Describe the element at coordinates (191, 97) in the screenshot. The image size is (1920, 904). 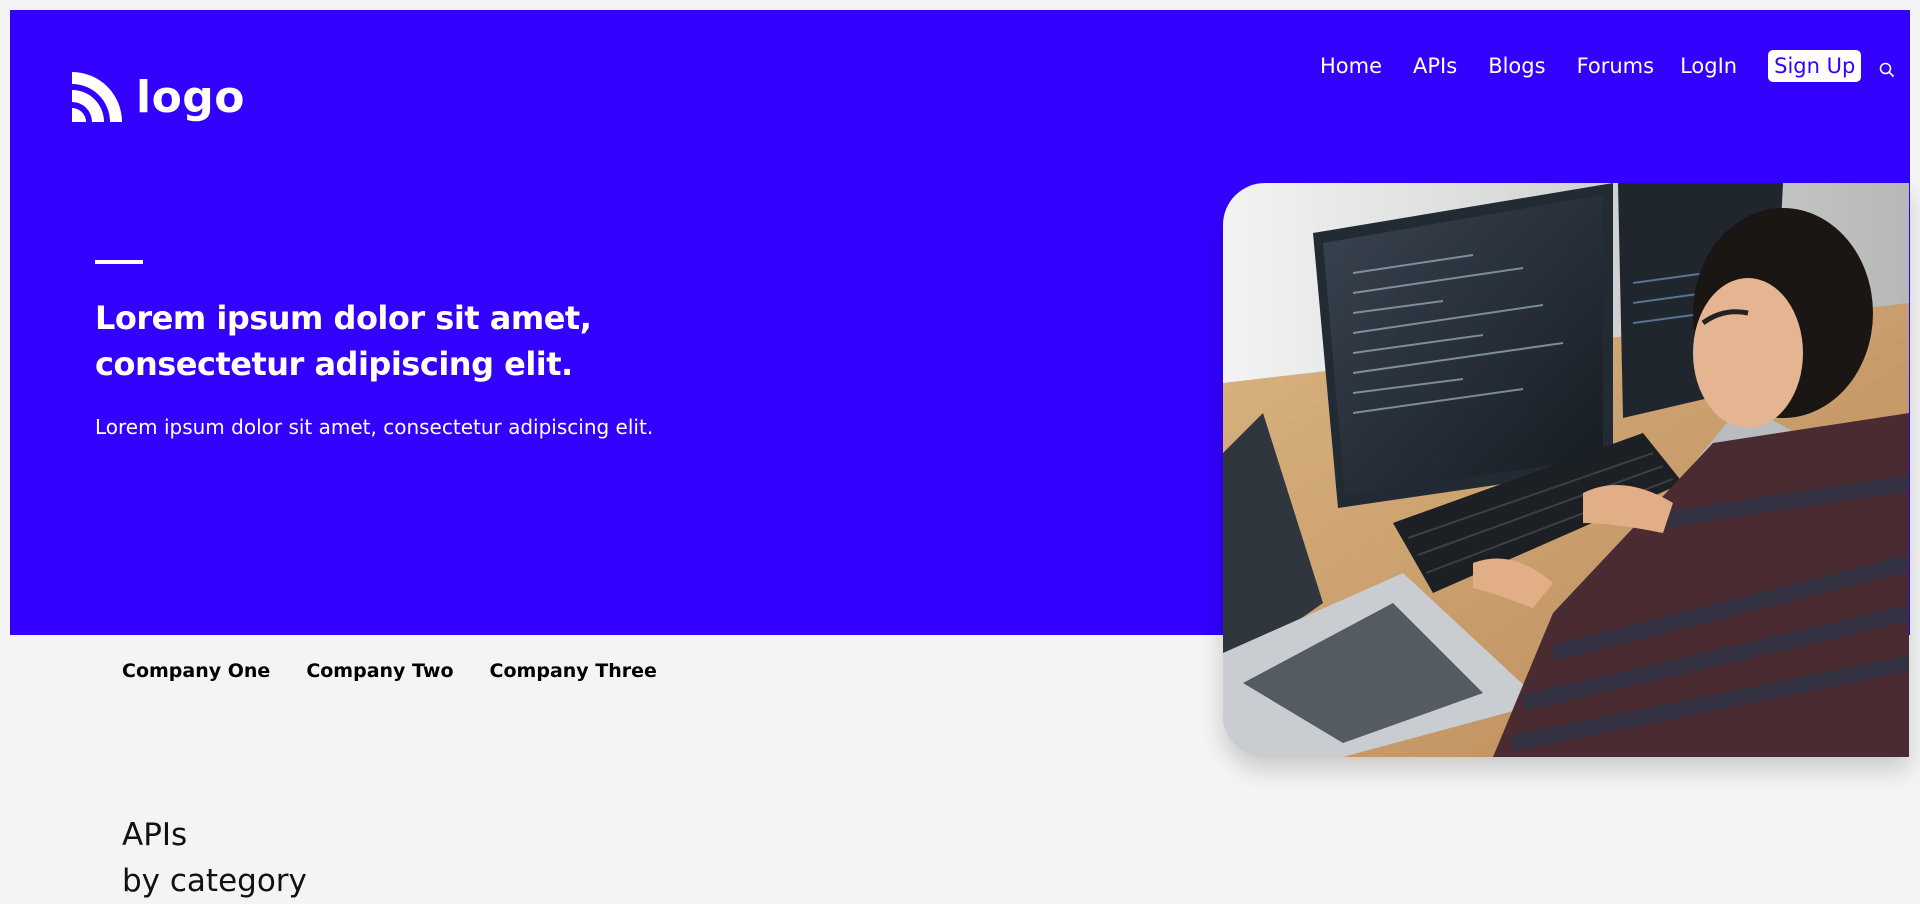
I see `logo-text: logo` at that location.